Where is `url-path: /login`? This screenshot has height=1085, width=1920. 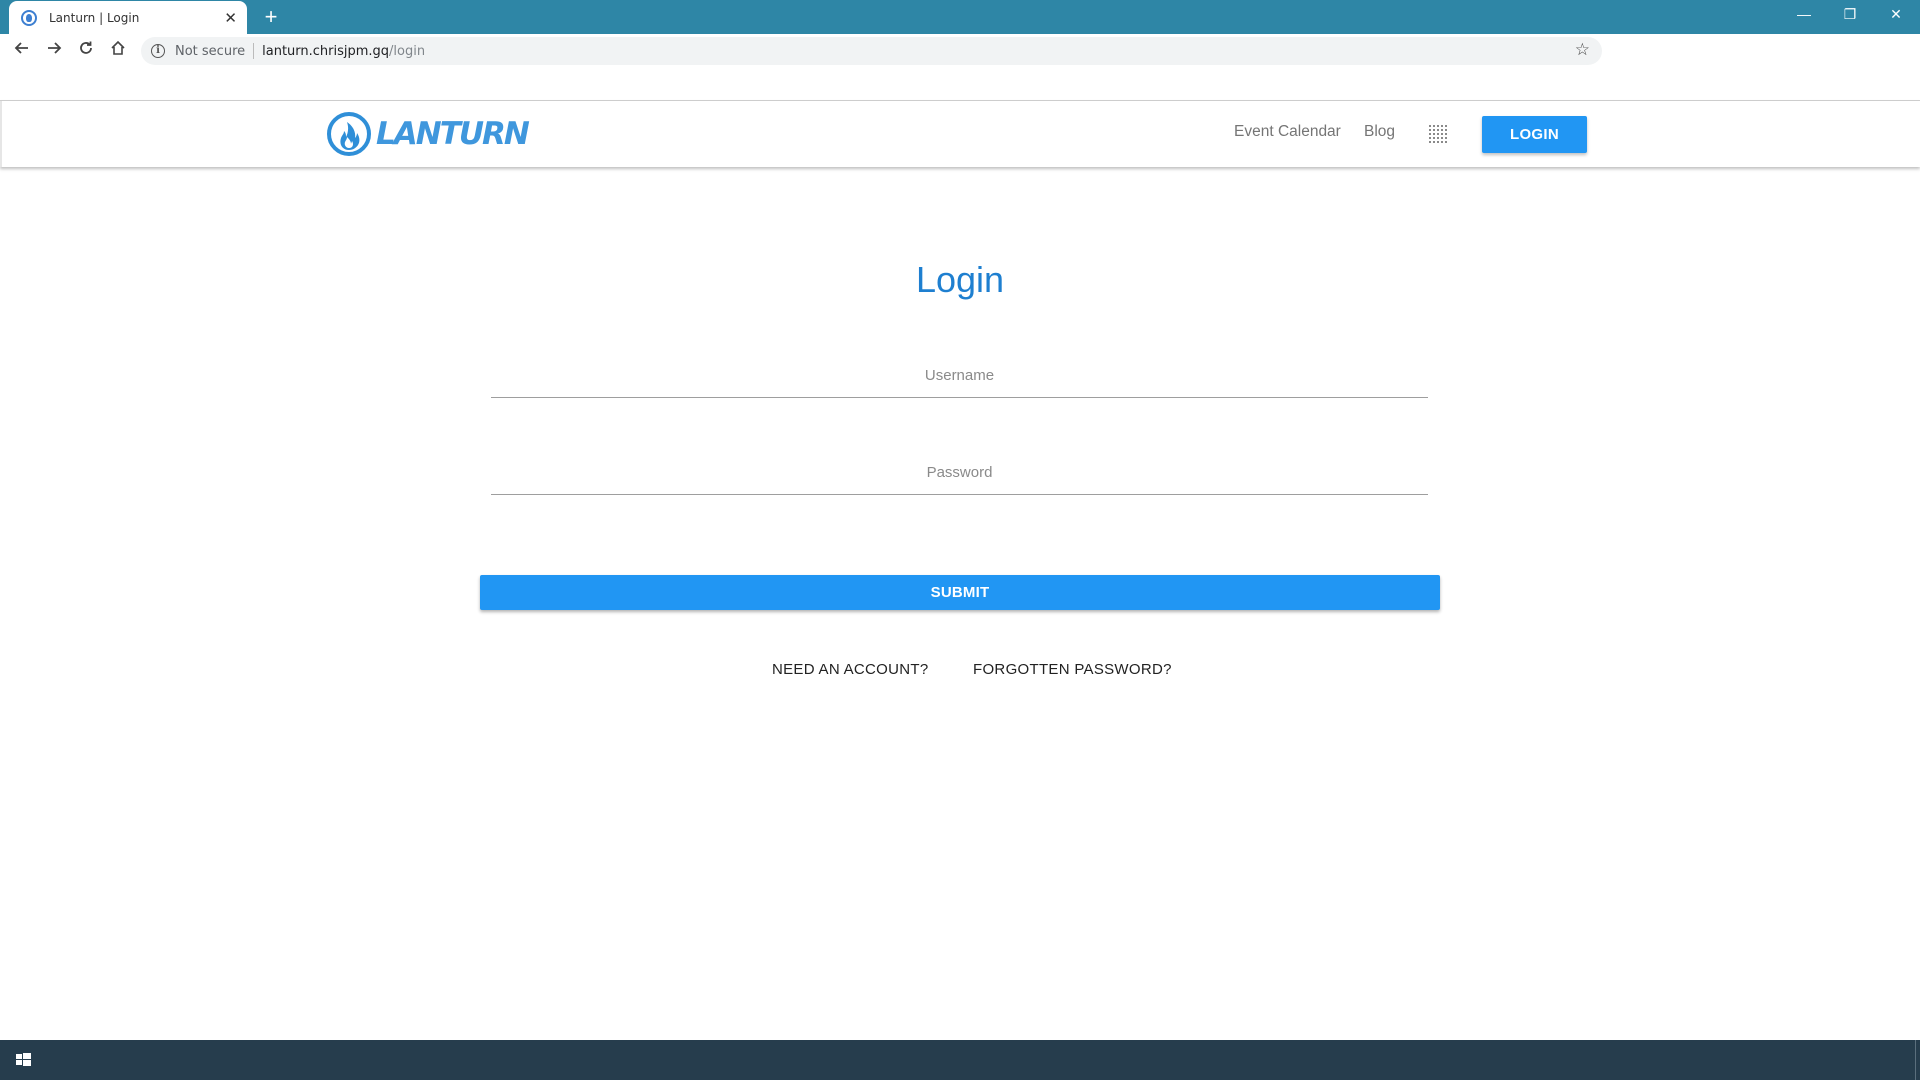
url-path: /login is located at coordinates (407, 51).